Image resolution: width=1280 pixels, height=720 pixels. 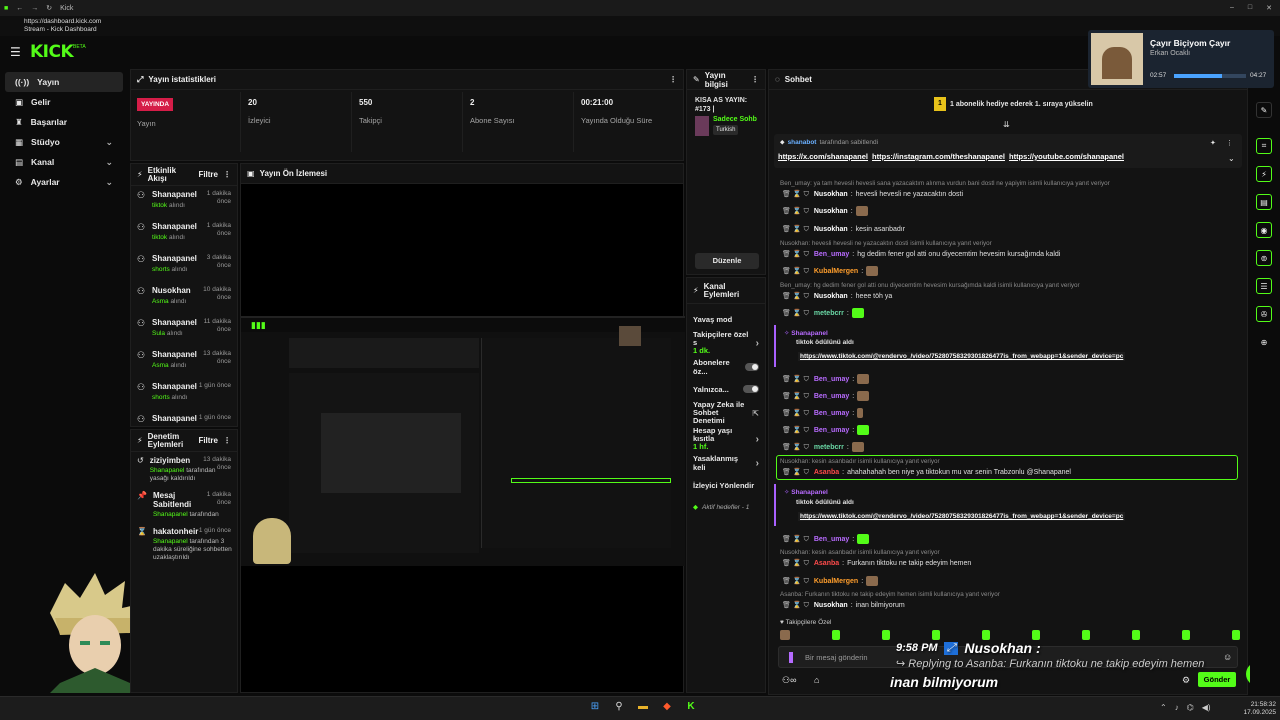 I want to click on active-goals-item: ◆ Aktif hedefler - 1, so click(x=726, y=507).